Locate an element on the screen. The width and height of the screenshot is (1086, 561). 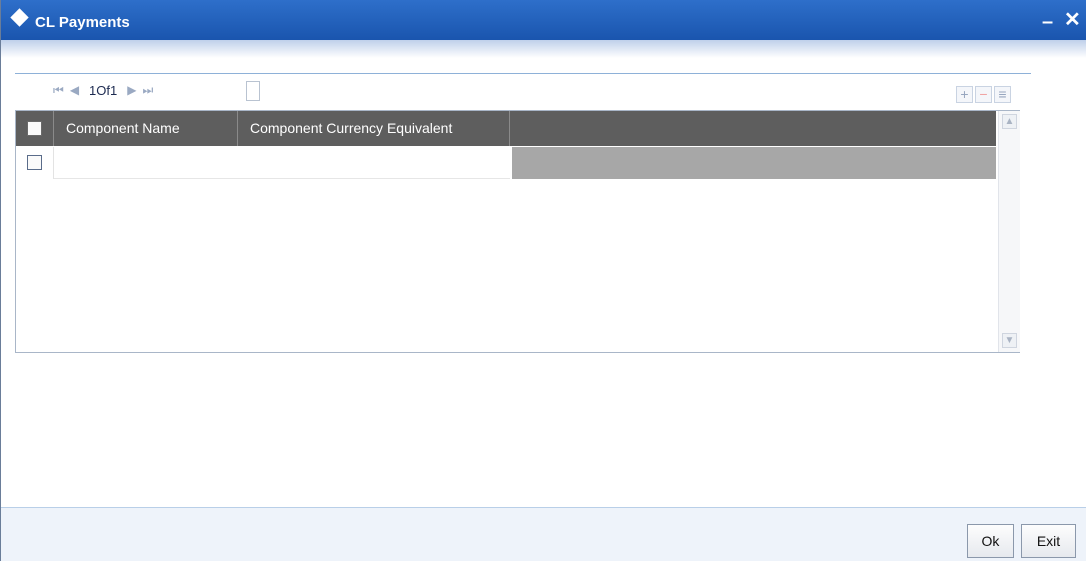
table-row is located at coordinates (506, 163).